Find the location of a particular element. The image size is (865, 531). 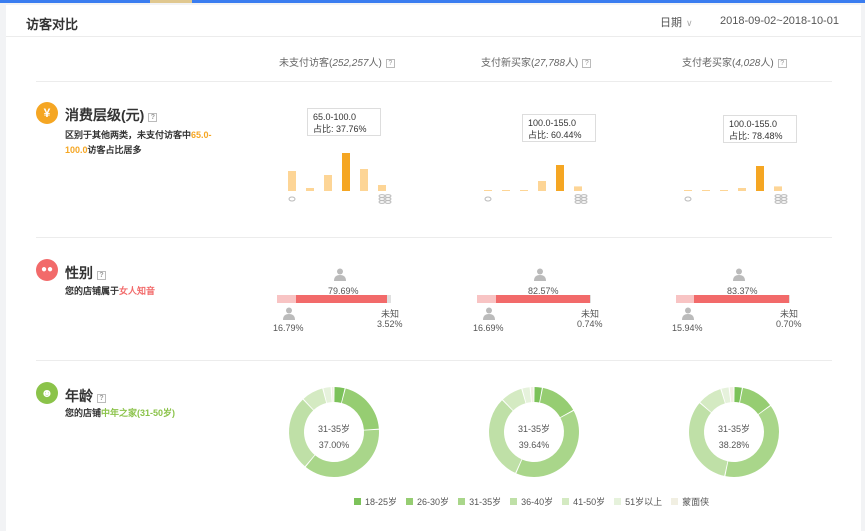

legend-item: 26-30岁 is located at coordinates (427, 501).